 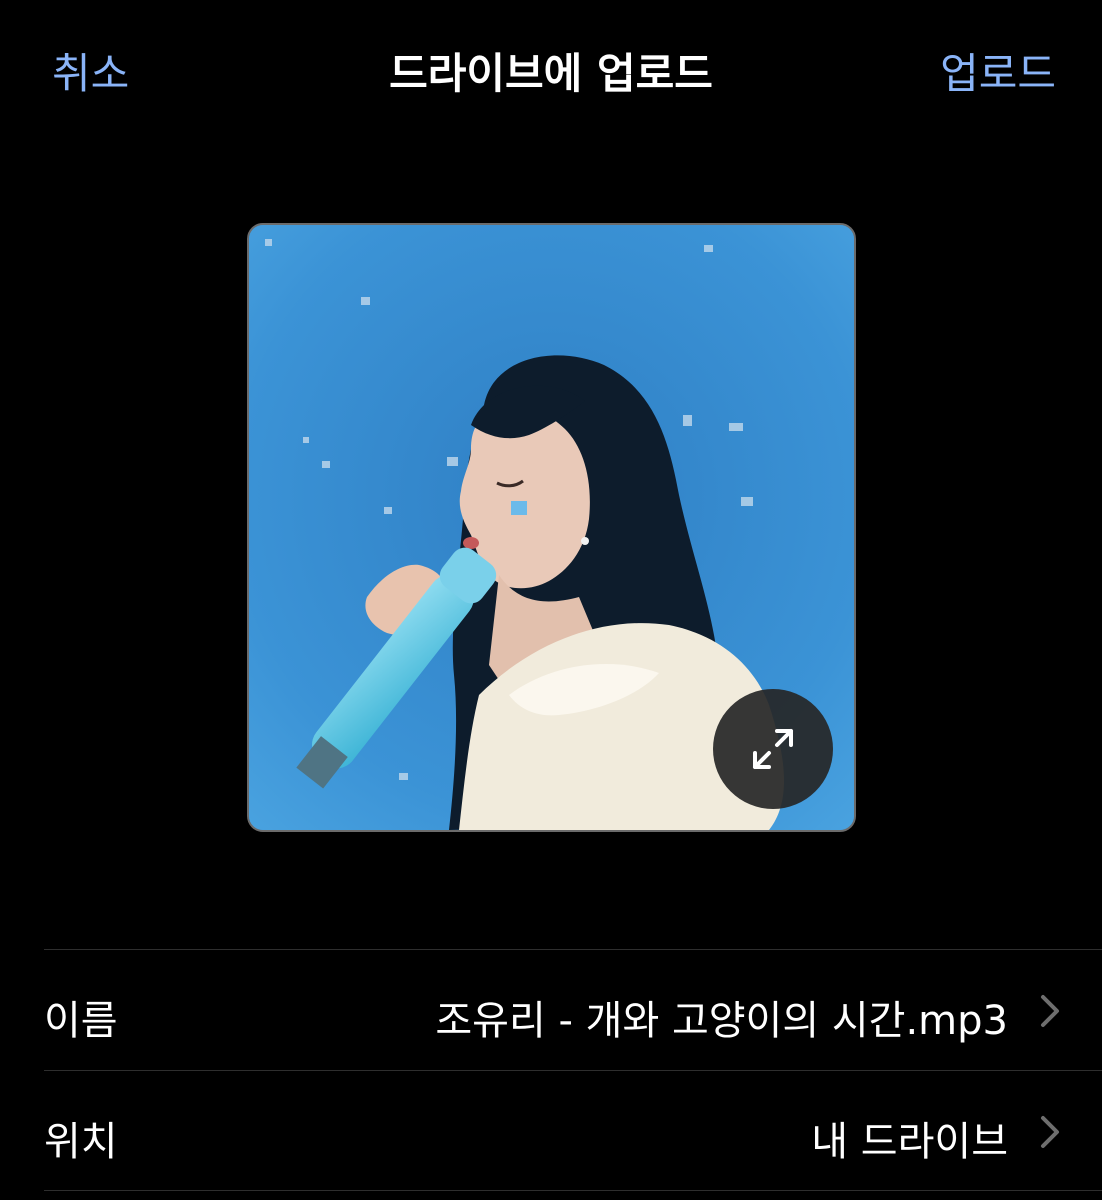 What do you see at coordinates (721, 1021) in the screenshot?
I see `file-name-value: 조유리 - 개와 고양이의 시간.mp3` at bounding box center [721, 1021].